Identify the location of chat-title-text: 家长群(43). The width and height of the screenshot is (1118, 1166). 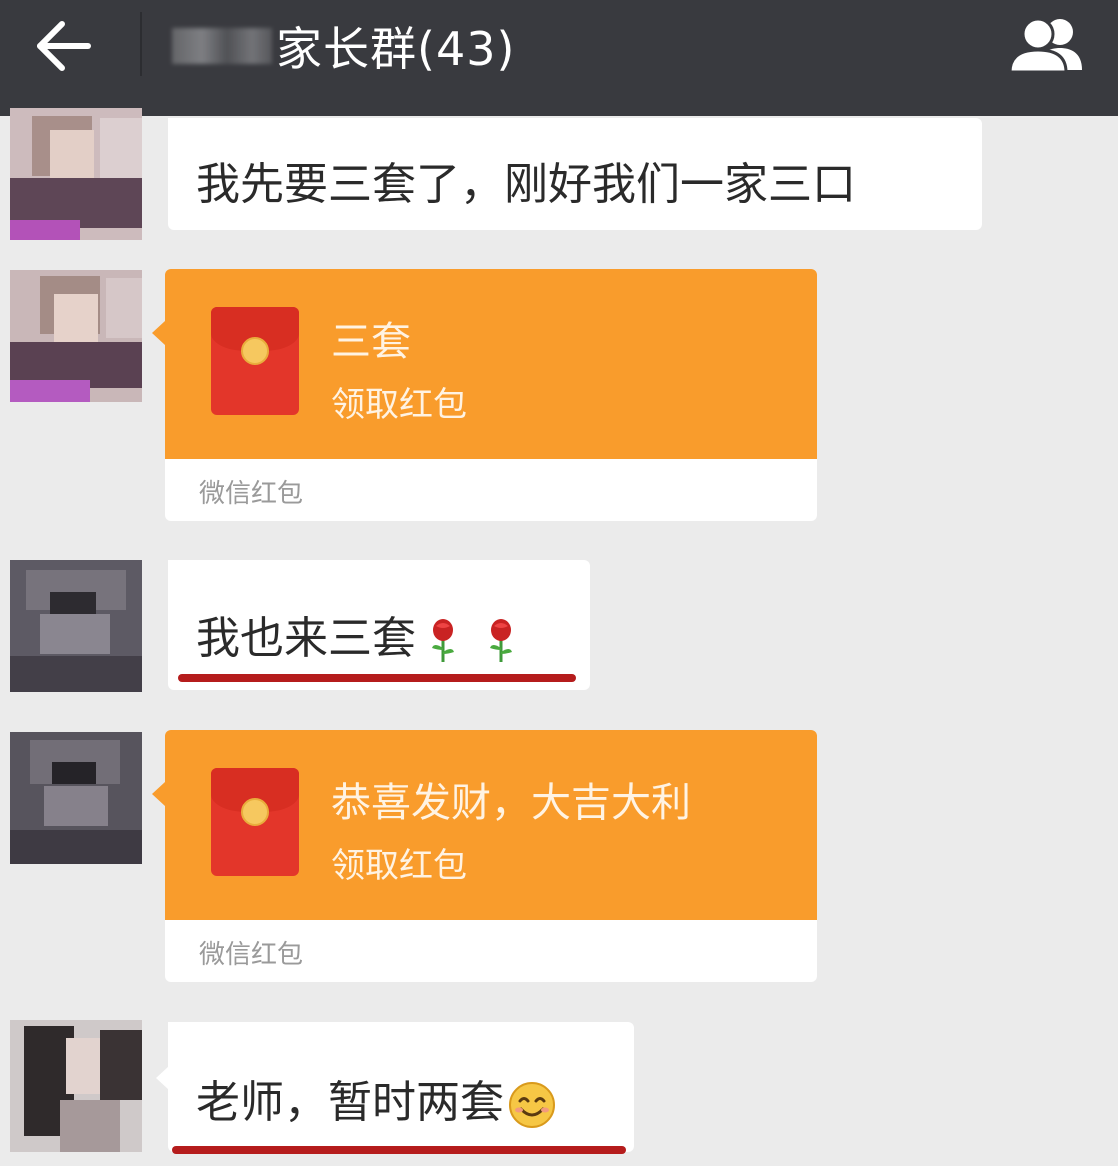
(396, 49).